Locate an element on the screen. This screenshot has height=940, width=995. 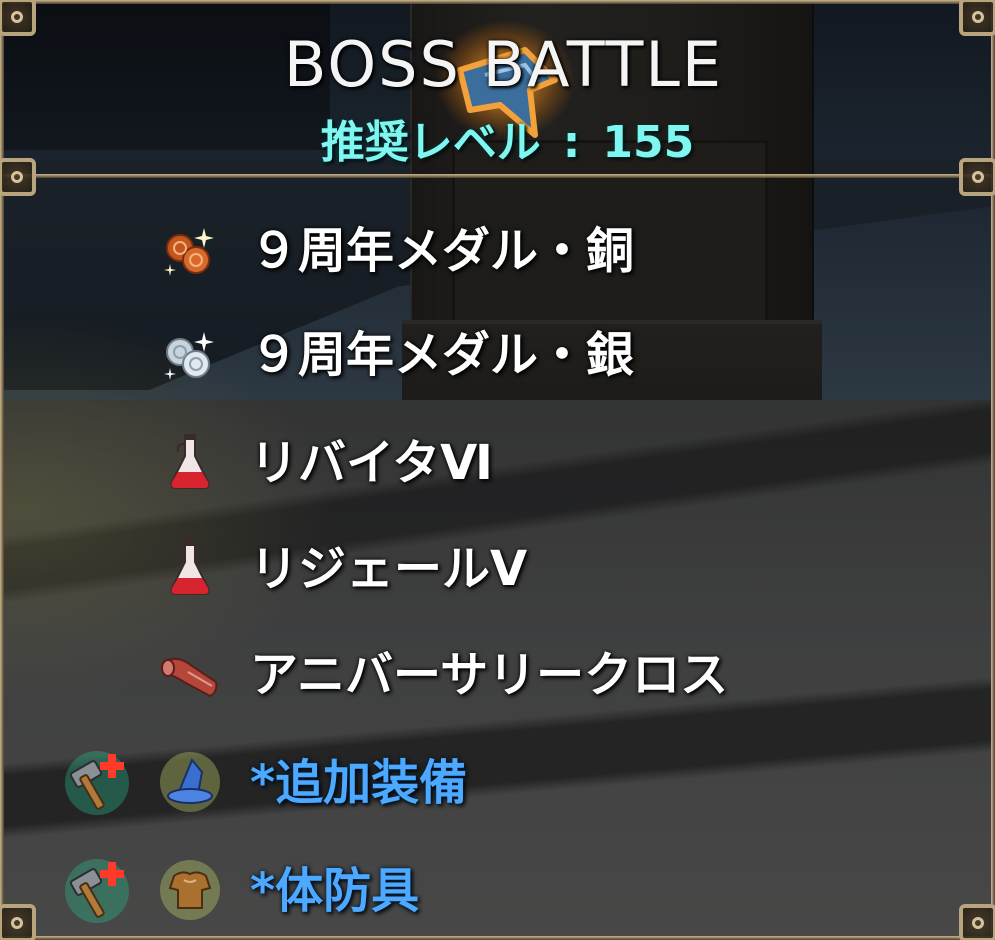
reward-name: アニバーサリークロス is located at coordinates (489, 675).